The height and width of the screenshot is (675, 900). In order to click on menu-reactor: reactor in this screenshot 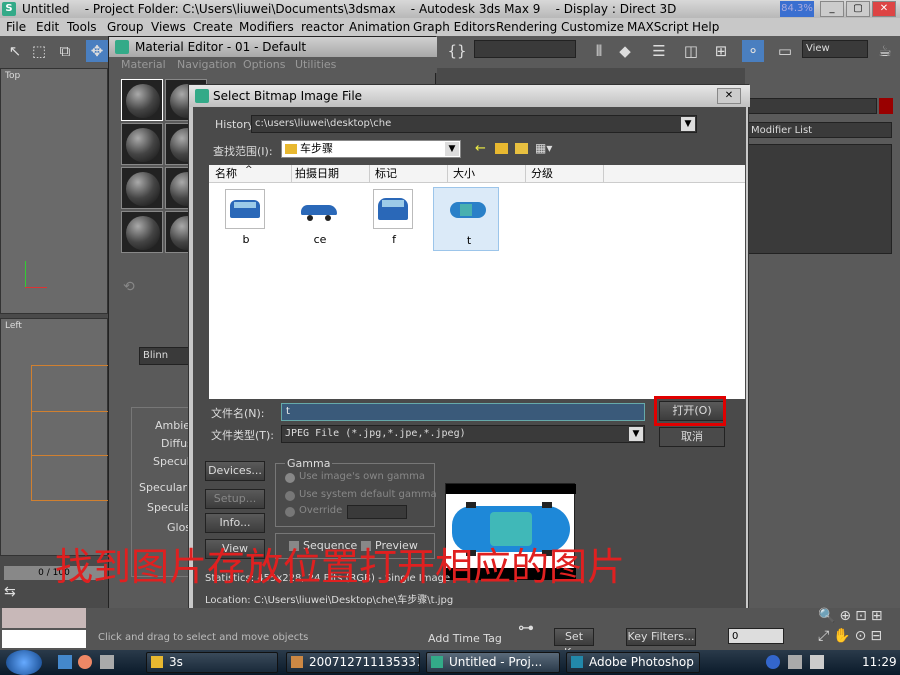, I will do `click(322, 27)`.